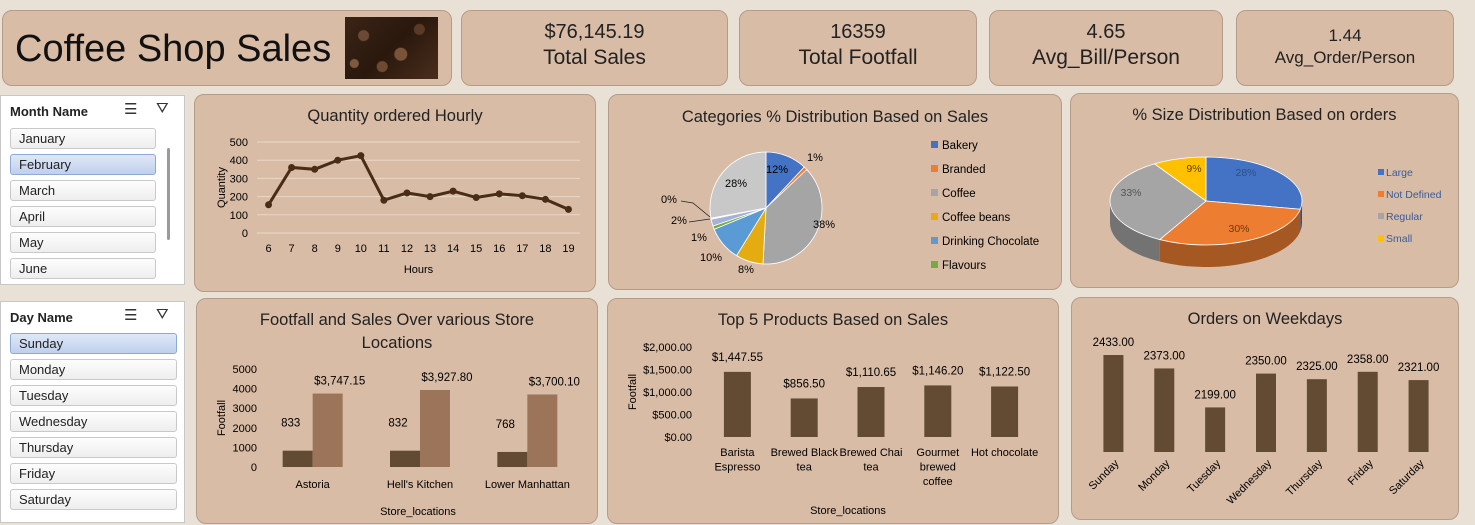  I want to click on y-tick-label: 300, so click(239, 179).